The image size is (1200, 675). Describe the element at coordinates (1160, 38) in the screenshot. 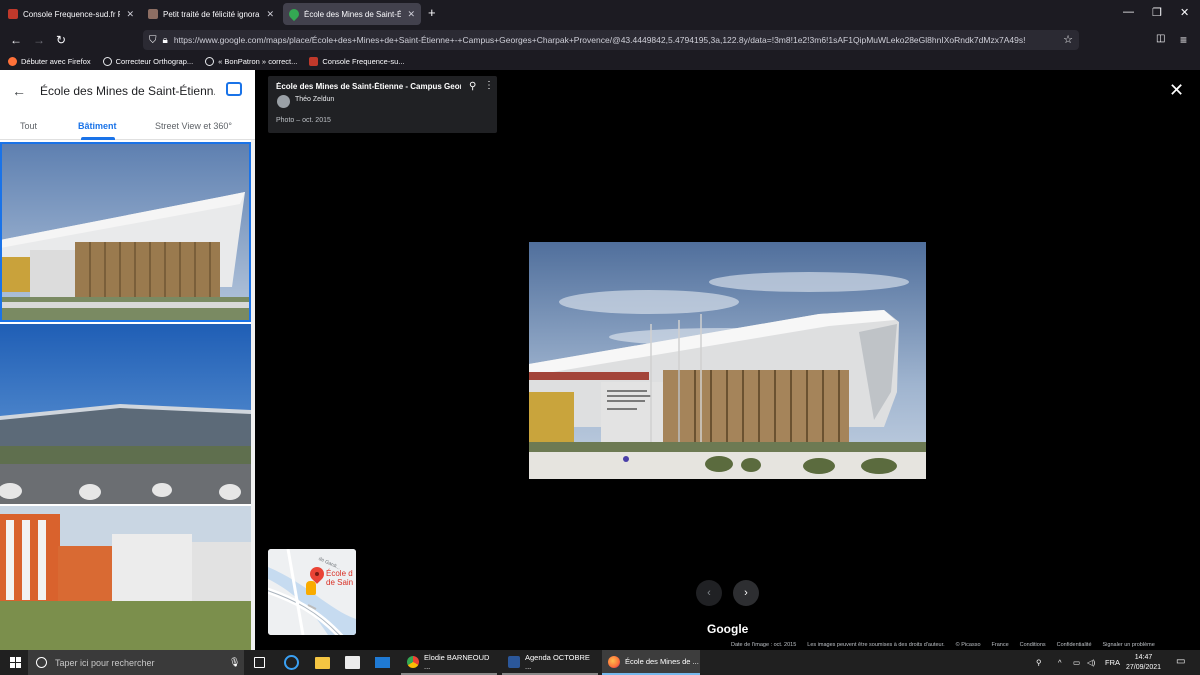

I see `pocket-icon: ◫` at that location.